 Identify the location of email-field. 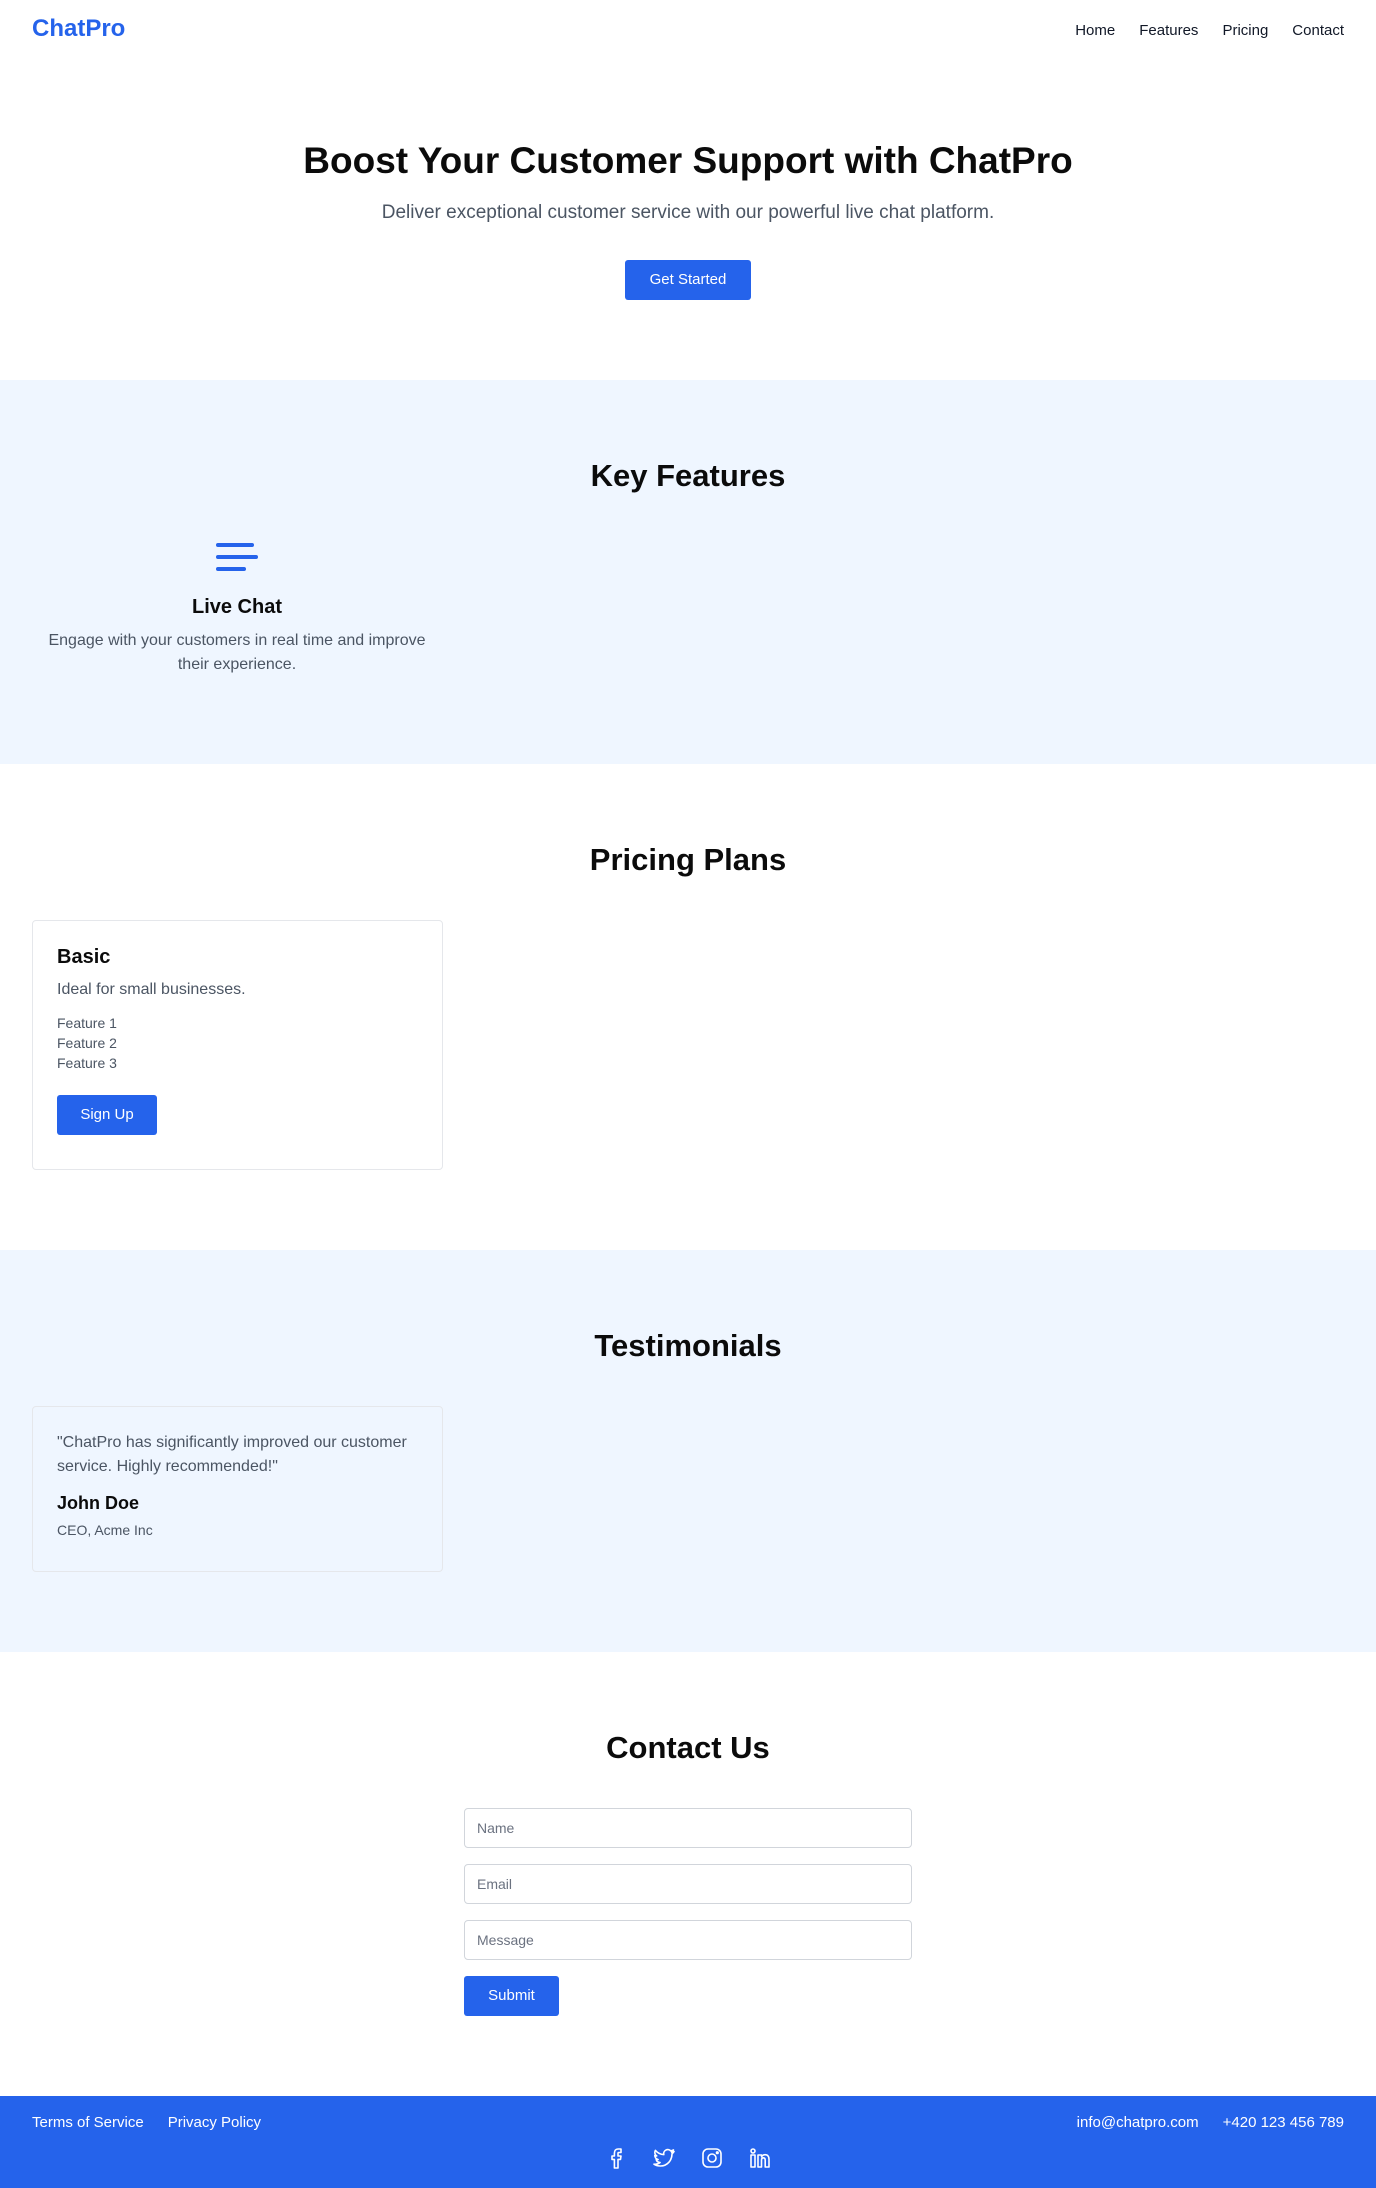
(688, 1884).